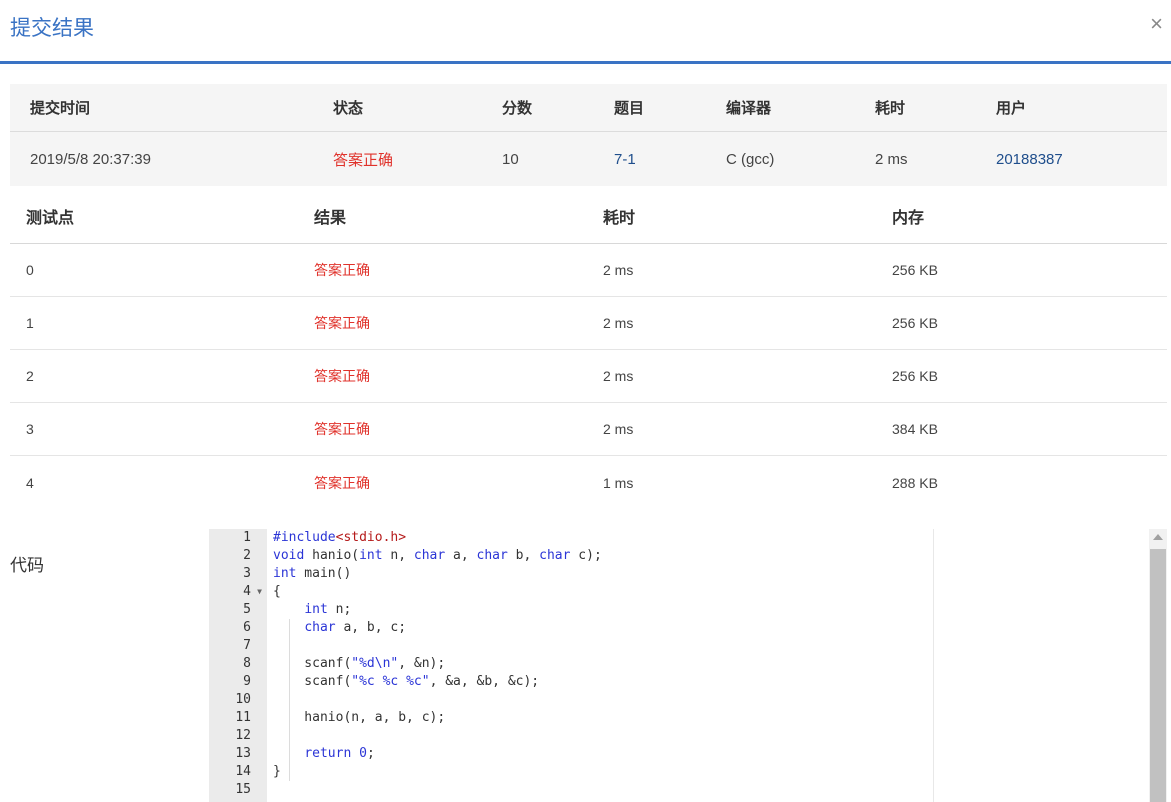 Image resolution: width=1171 pixels, height=802 pixels. What do you see at coordinates (510, 159) in the screenshot?
I see `score: 10` at bounding box center [510, 159].